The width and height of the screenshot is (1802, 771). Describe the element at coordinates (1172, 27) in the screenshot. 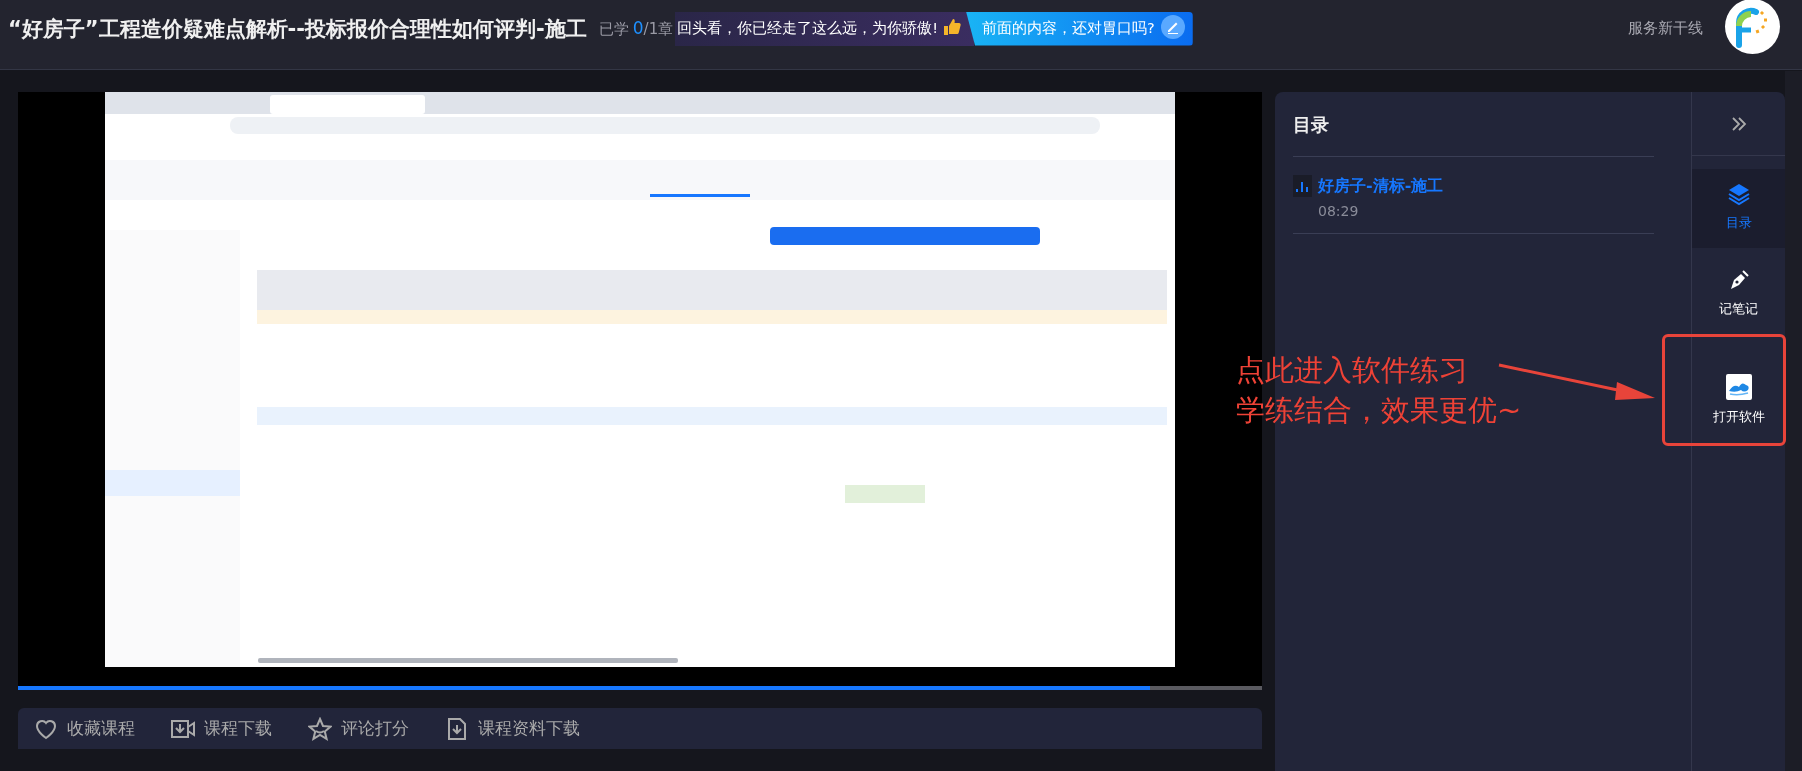

I see `pencil-icon` at that location.